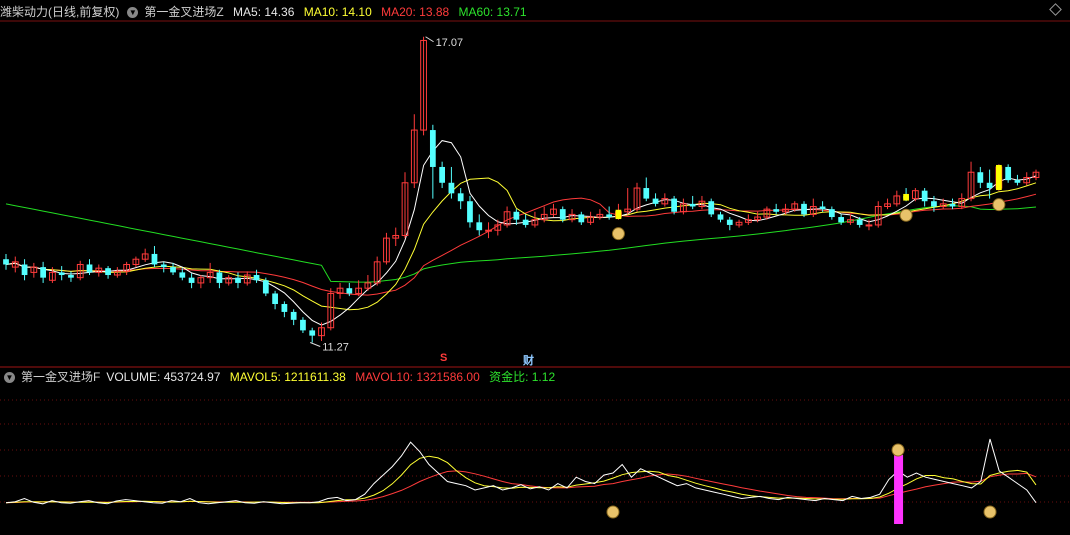 Image resolution: width=1070 pixels, height=535 pixels. Describe the element at coordinates (184, 12) in the screenshot. I see `main-indicator-name: 第一金叉进场Z` at that location.